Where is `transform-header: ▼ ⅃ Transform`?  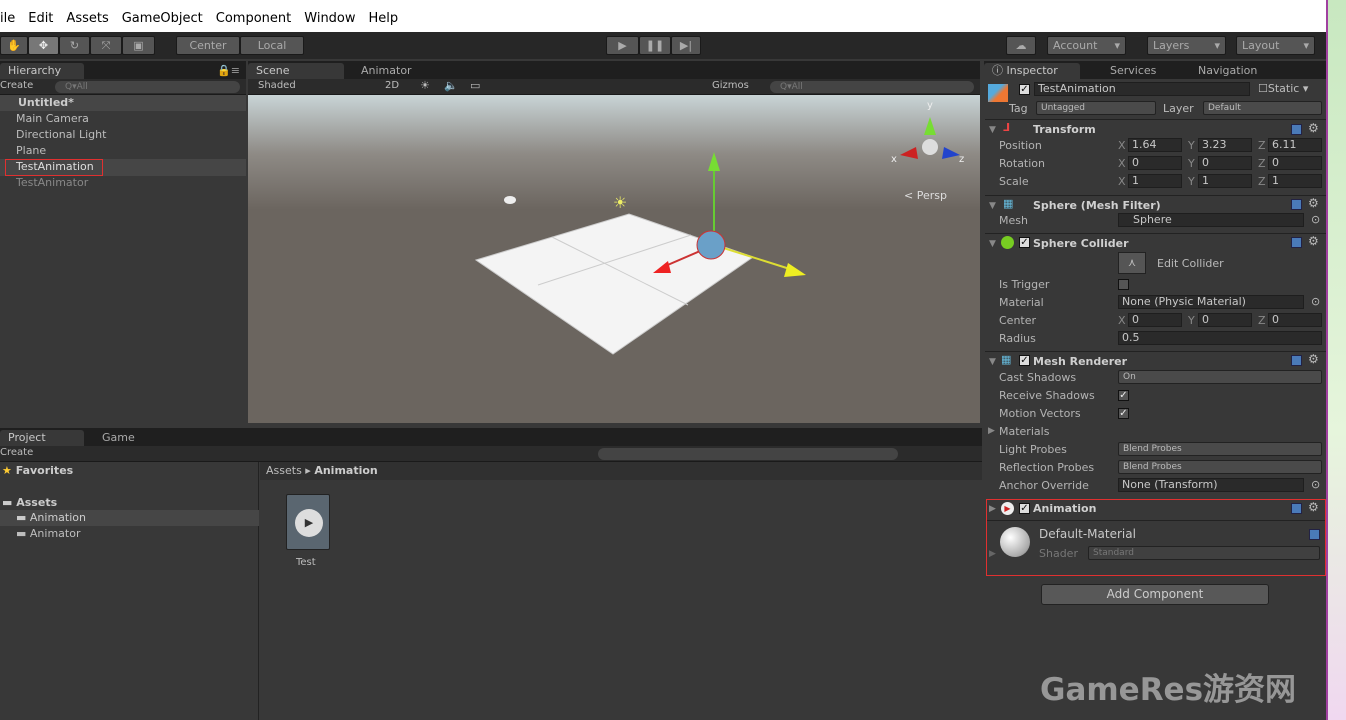 transform-header: ▼ ⅃ Transform is located at coordinates (1155, 128).